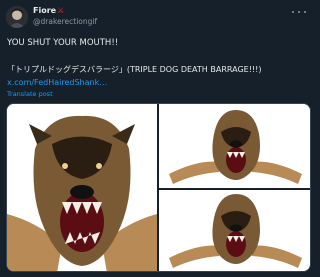  I want to click on display-name: Fiore⚔, so click(48, 10).